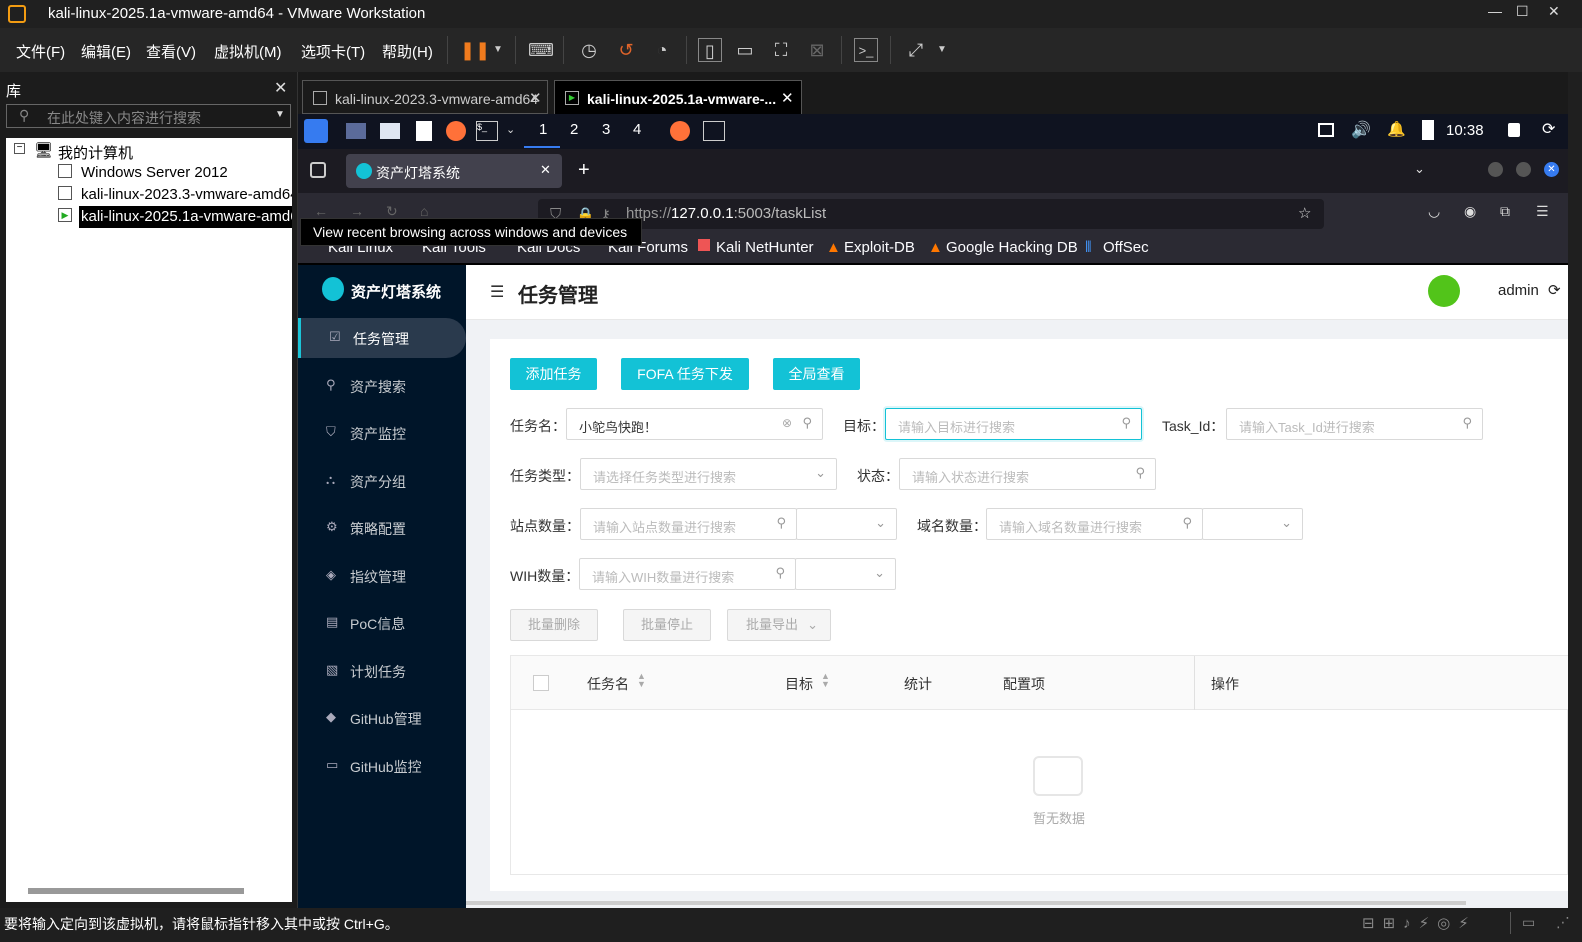 This screenshot has width=1582, height=942. What do you see at coordinates (584, 170) in the screenshot?
I see `new-tab-icon: +` at bounding box center [584, 170].